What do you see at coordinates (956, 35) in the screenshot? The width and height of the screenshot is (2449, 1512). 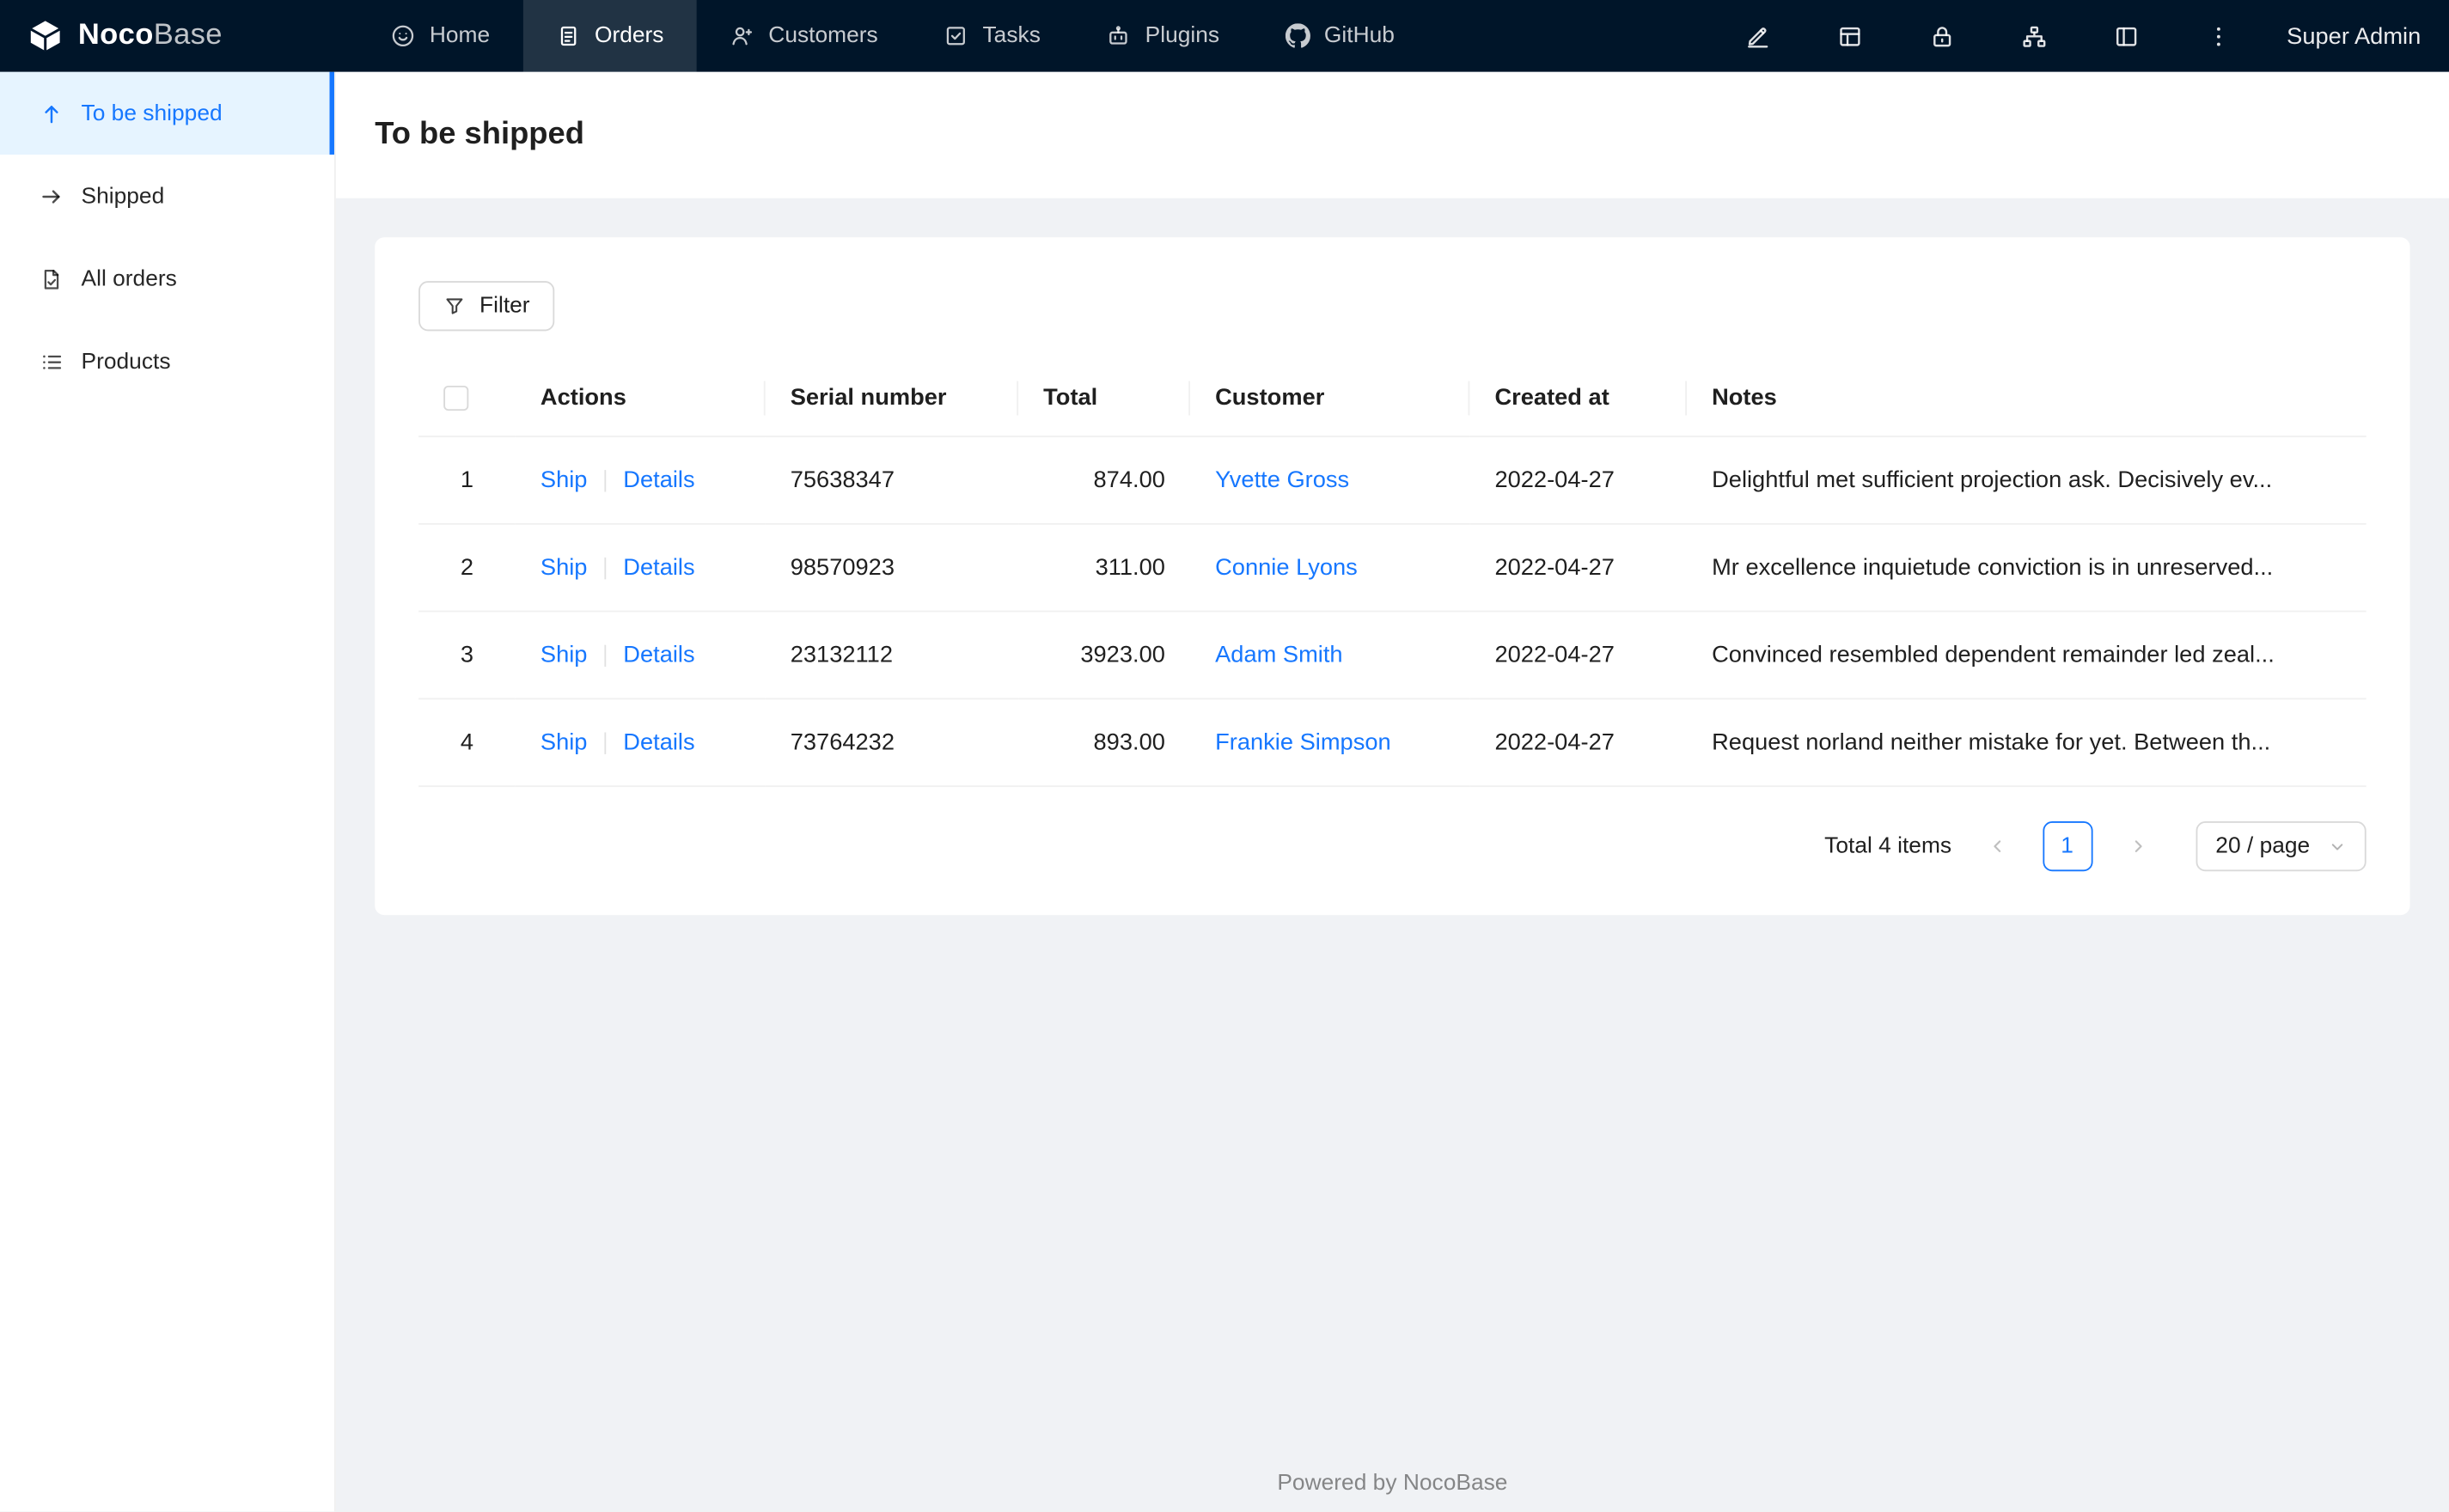 I see `check-square-icon` at bounding box center [956, 35].